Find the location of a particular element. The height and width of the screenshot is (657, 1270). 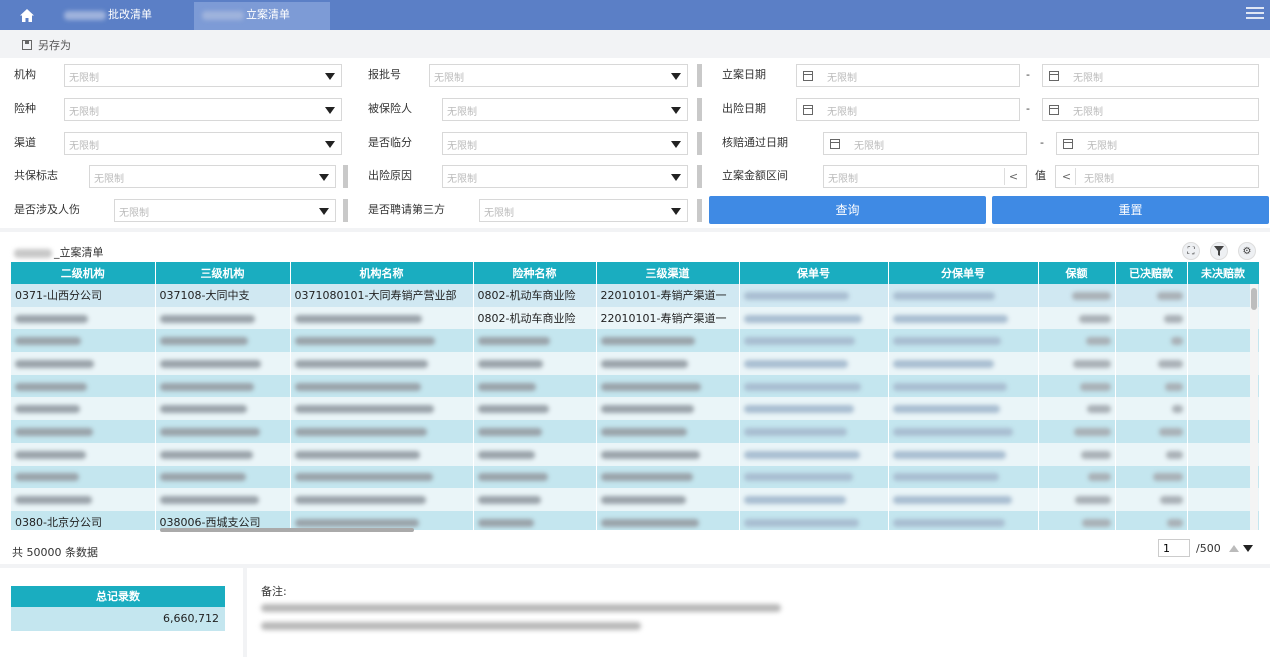

column-header: 保额 is located at coordinates (1077, 273).